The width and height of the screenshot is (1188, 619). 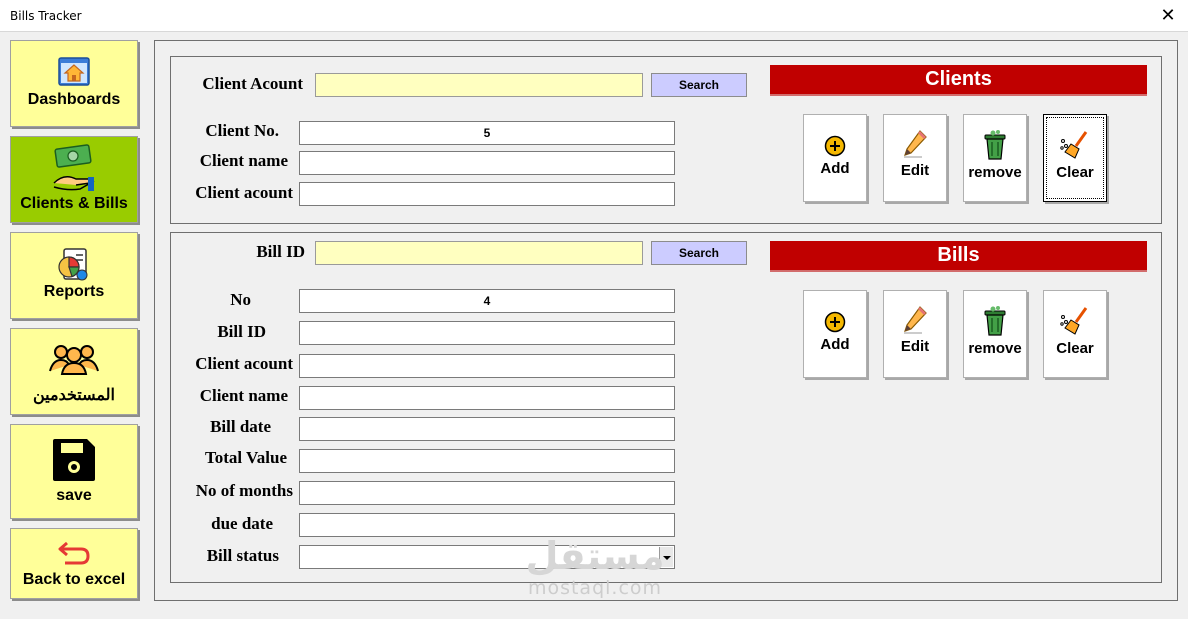 I want to click on bill-remove-button: remove, so click(x=995, y=334).